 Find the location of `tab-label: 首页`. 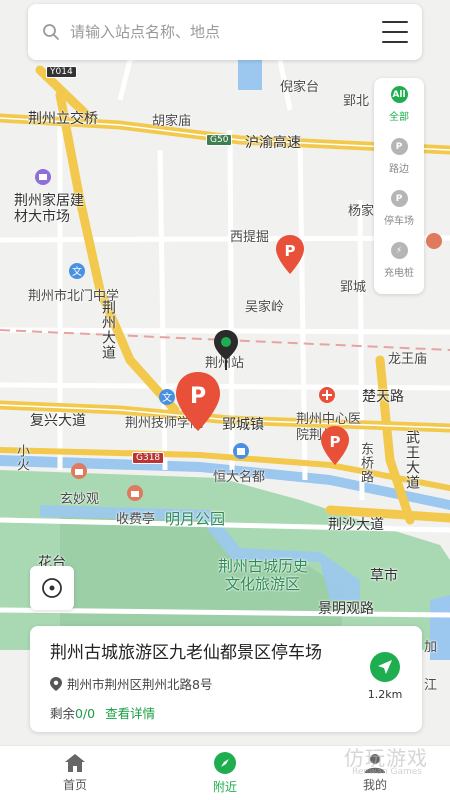

tab-label: 首页 is located at coordinates (74, 785).